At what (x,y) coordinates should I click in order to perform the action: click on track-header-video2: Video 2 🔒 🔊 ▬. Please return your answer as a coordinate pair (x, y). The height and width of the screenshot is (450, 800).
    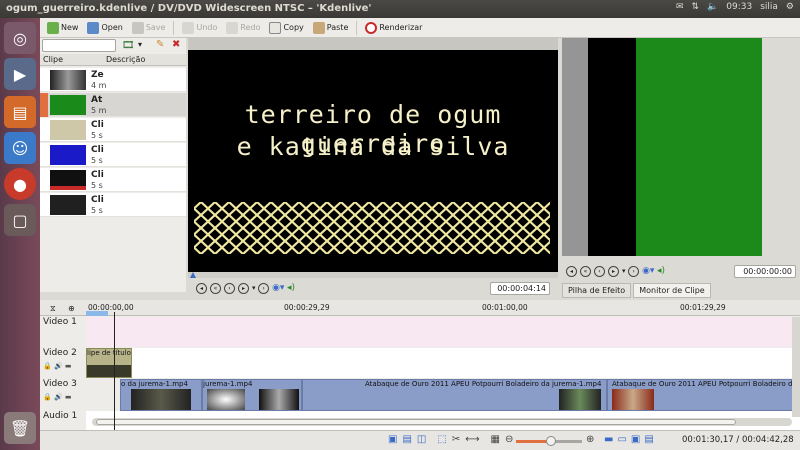
    Looking at the image, I should click on (63, 363).